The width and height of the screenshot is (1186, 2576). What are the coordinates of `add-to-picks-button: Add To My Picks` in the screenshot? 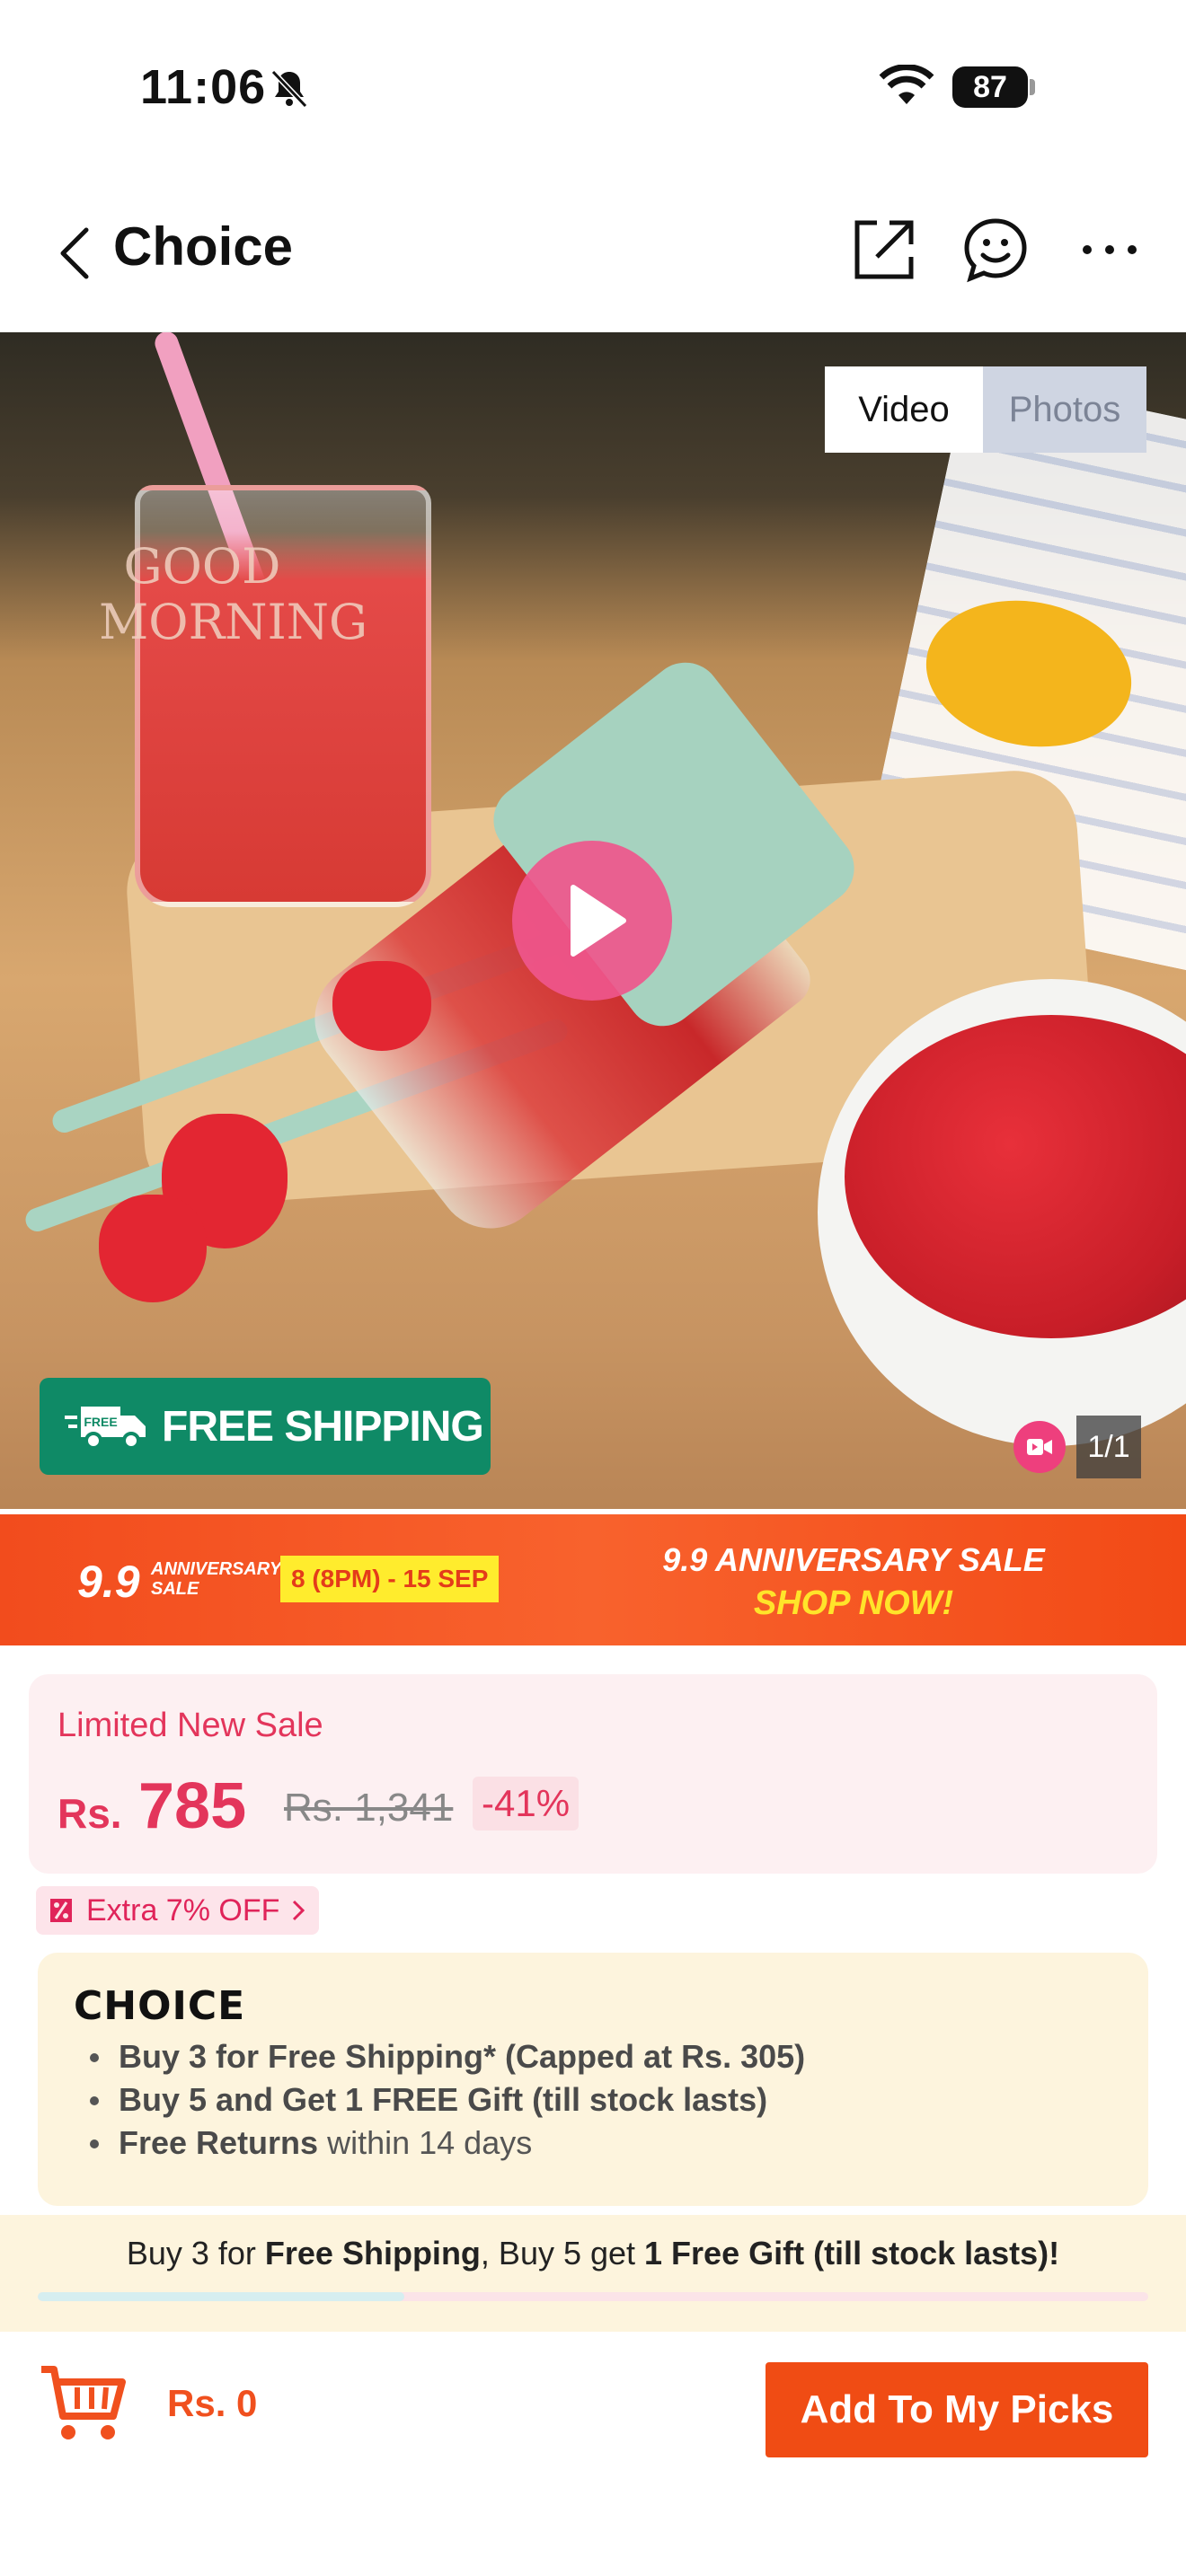 It's located at (957, 2409).